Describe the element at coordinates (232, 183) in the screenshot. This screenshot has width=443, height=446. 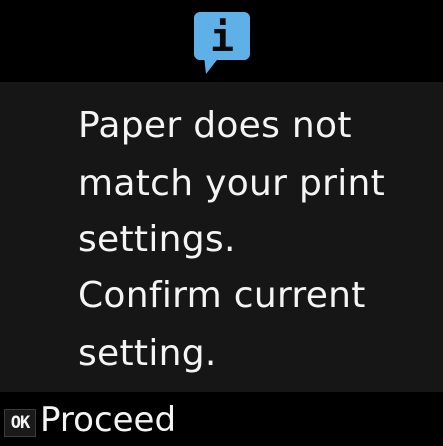
I see `message-line-2: match your print` at that location.